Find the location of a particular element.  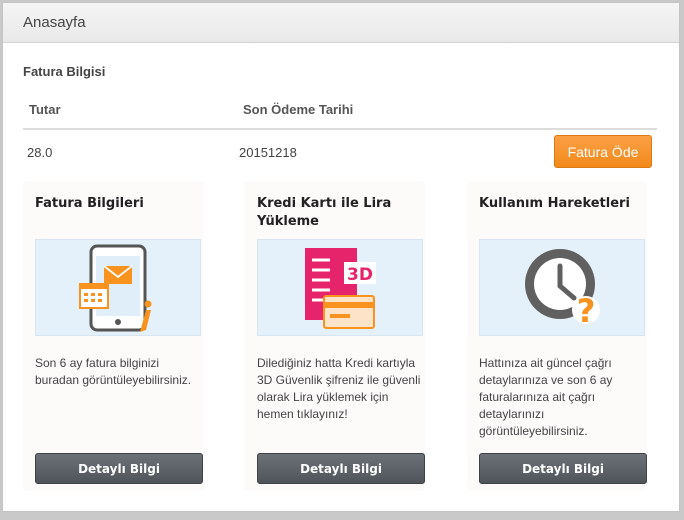

svg-text: 3D is located at coordinates (360, 275).